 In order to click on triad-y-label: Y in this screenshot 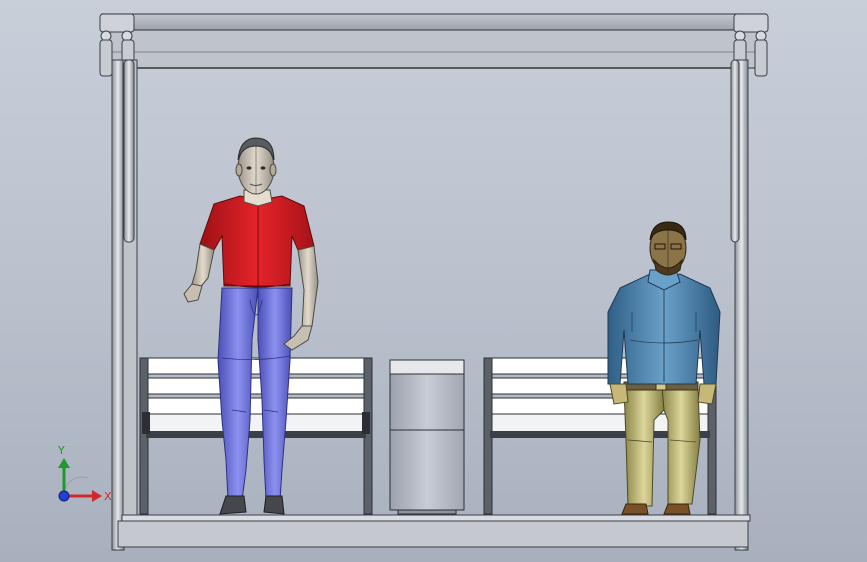, I will do `click(61, 450)`.